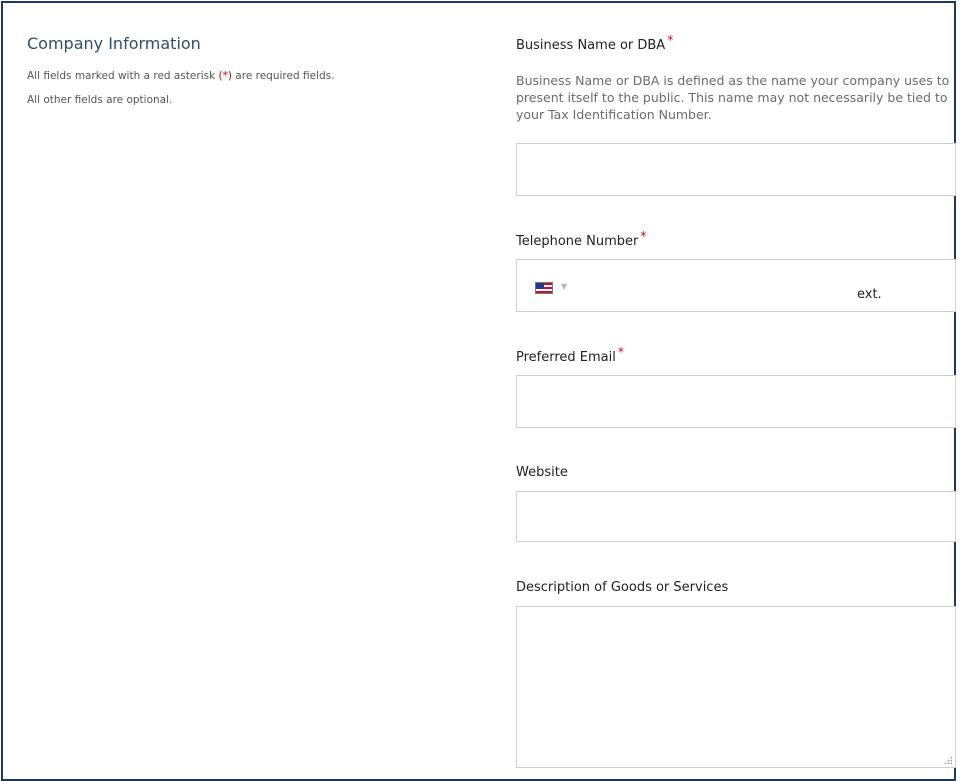 The height and width of the screenshot is (781, 961). What do you see at coordinates (738, 293) in the screenshot?
I see `telephone-box: ▼ ext.` at bounding box center [738, 293].